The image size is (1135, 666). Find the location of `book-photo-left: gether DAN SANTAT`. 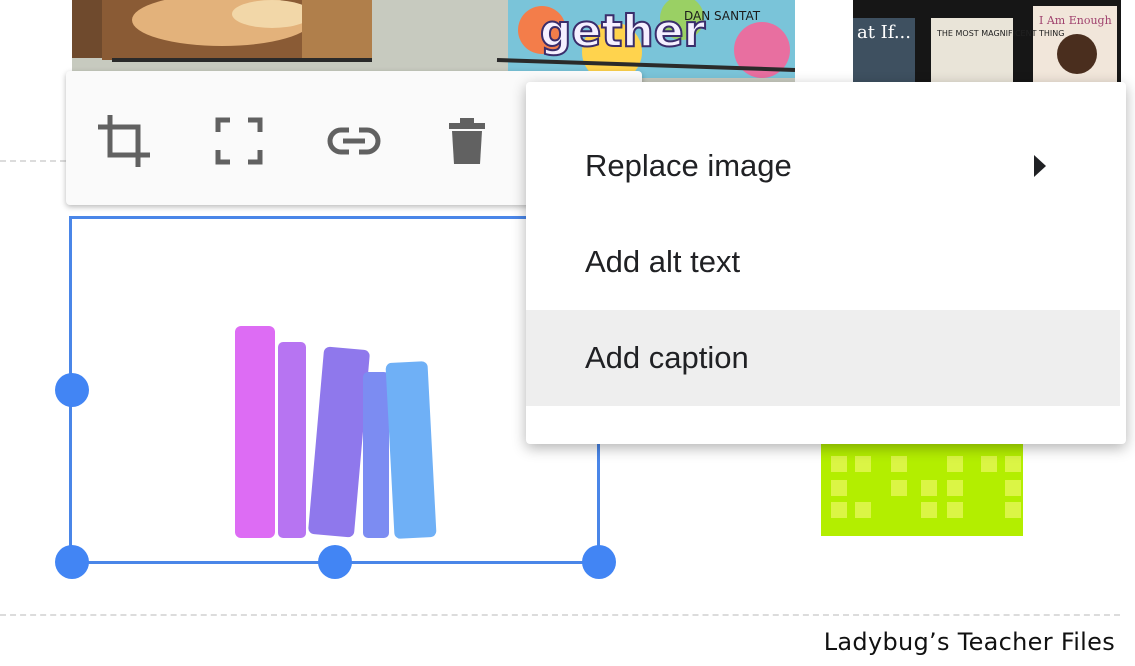

book-photo-left: gether DAN SANTAT is located at coordinates (433, 41).